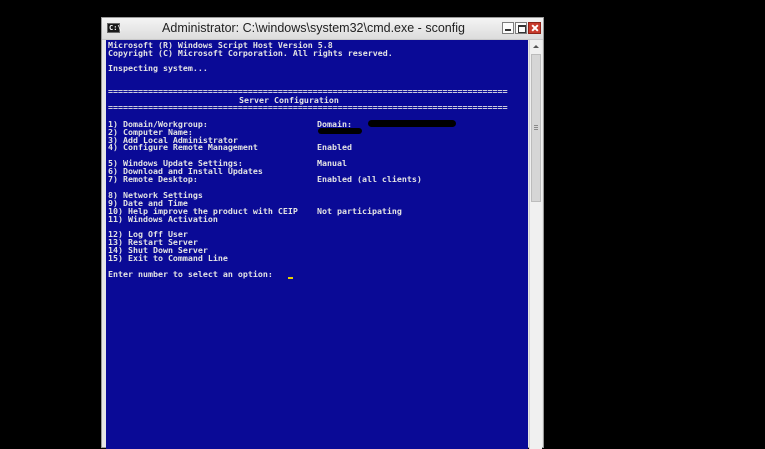  What do you see at coordinates (190, 274) in the screenshot?
I see `option-prompt: Enter number to select an option:` at bounding box center [190, 274].